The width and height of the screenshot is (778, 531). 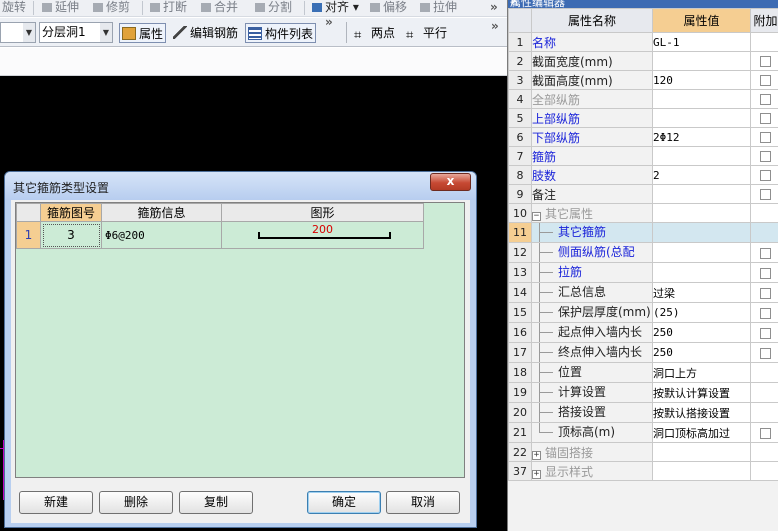 What do you see at coordinates (592, 332) in the screenshot?
I see `property-name-cell: 起点伸入墙内长` at bounding box center [592, 332].